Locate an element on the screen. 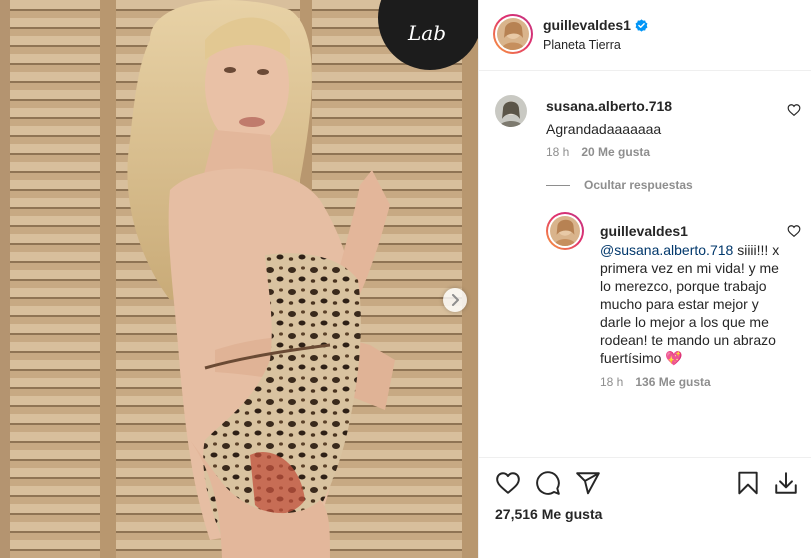 Image resolution: width=811 pixels, height=558 pixels. comment-likes: 20 Me gusta is located at coordinates (615, 152).